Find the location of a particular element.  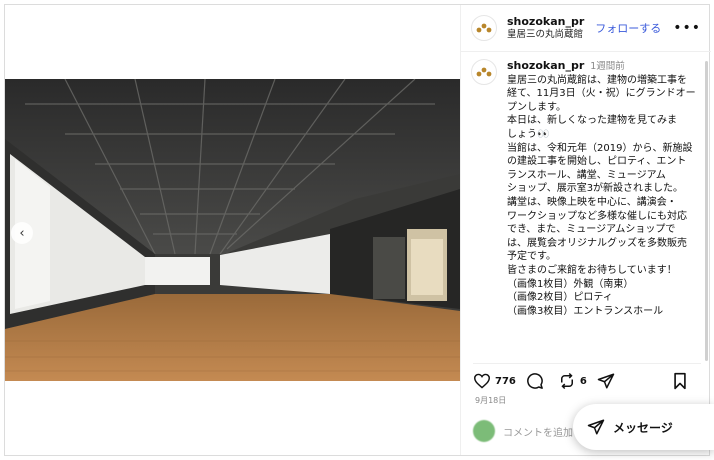

heart-icon is located at coordinates (482, 381).